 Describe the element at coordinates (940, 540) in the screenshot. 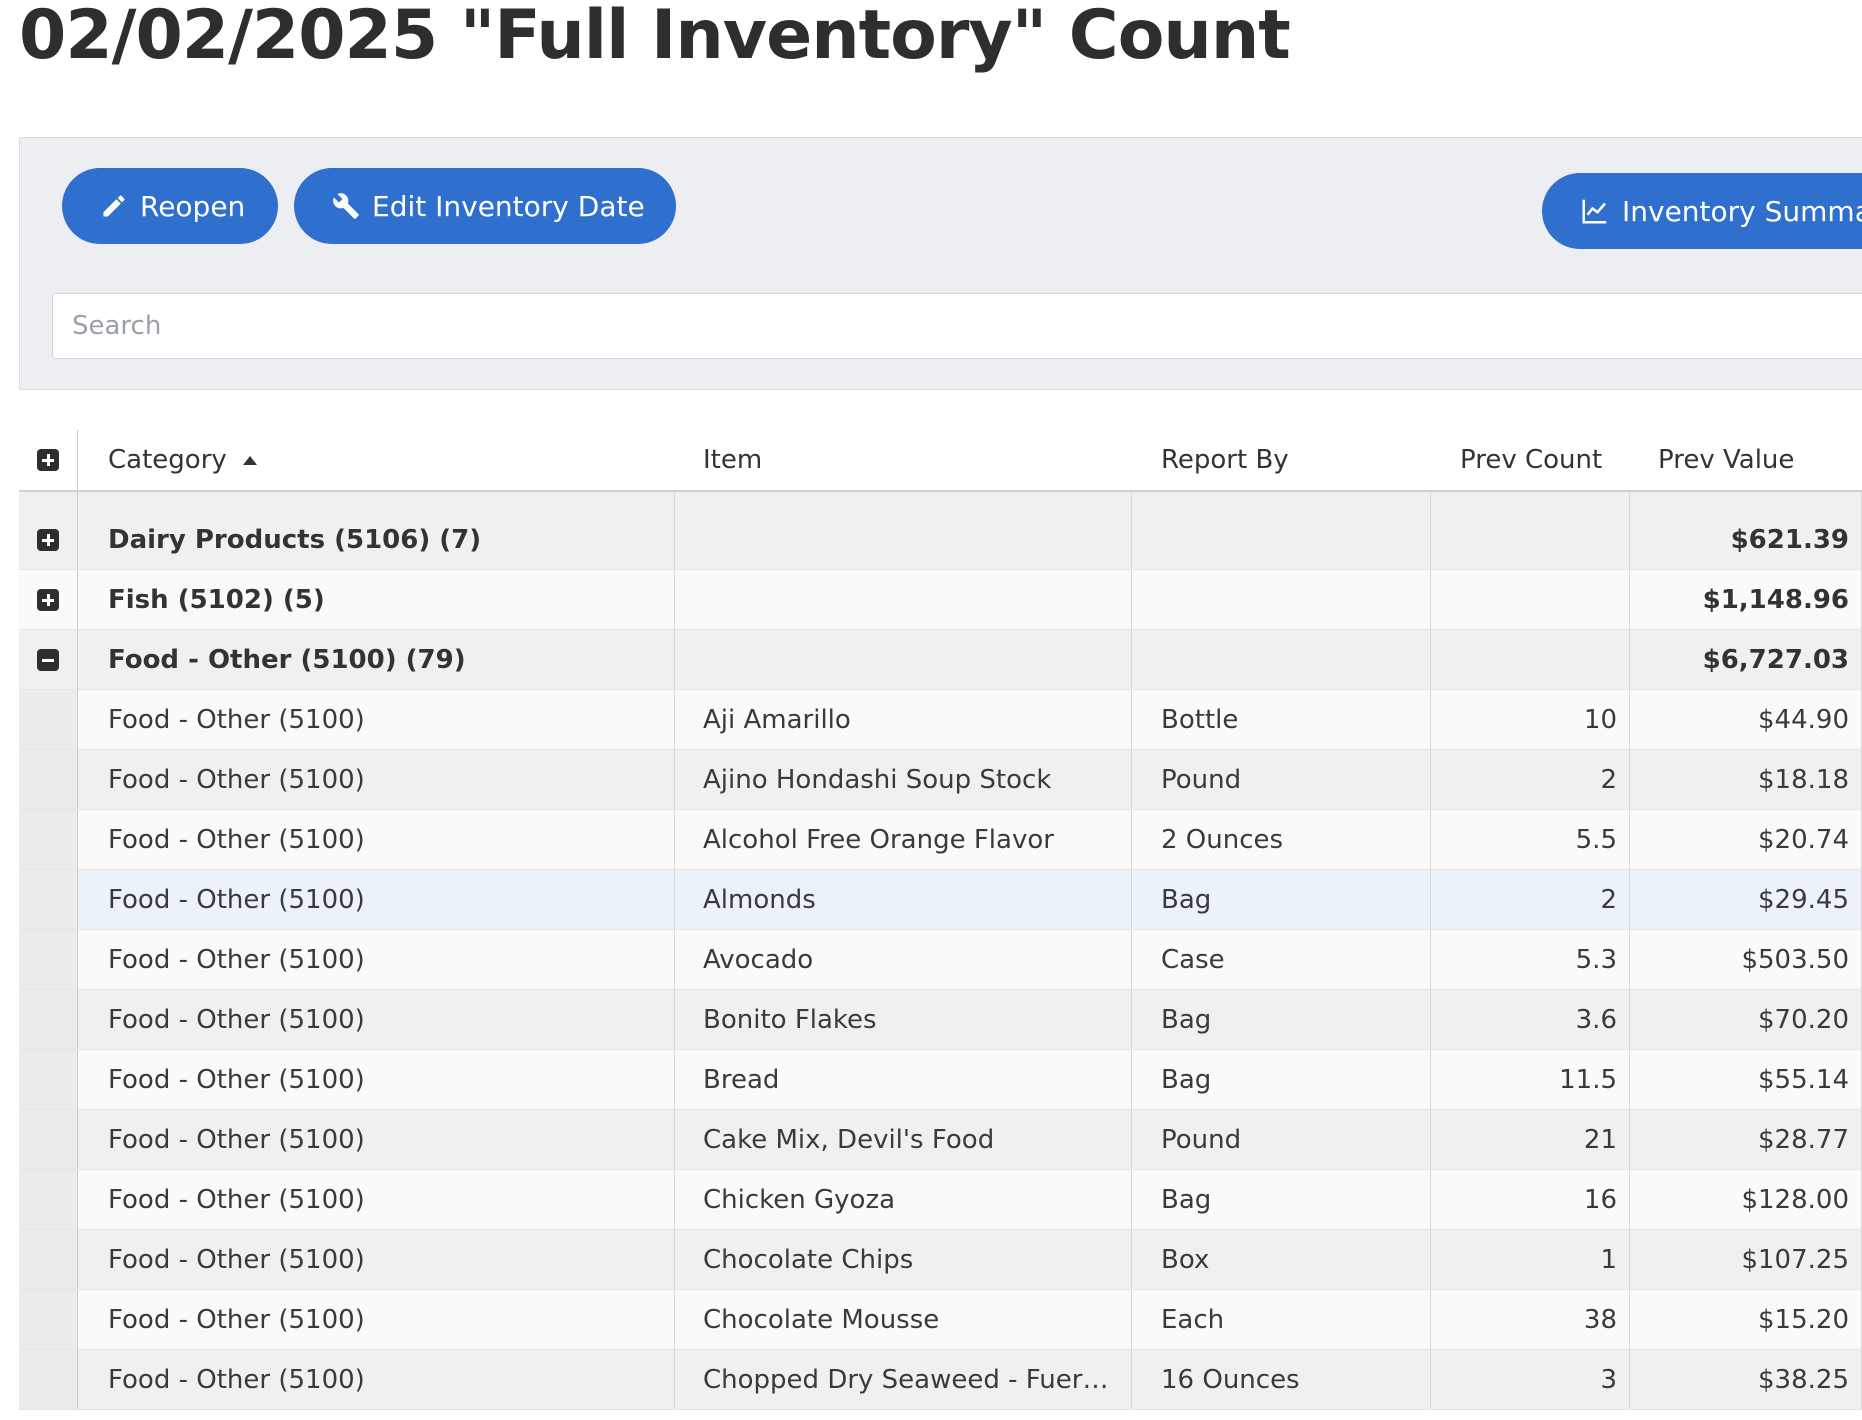

I see `group-row-dairy-products: Dairy Products (5106) (7) $621.39` at that location.